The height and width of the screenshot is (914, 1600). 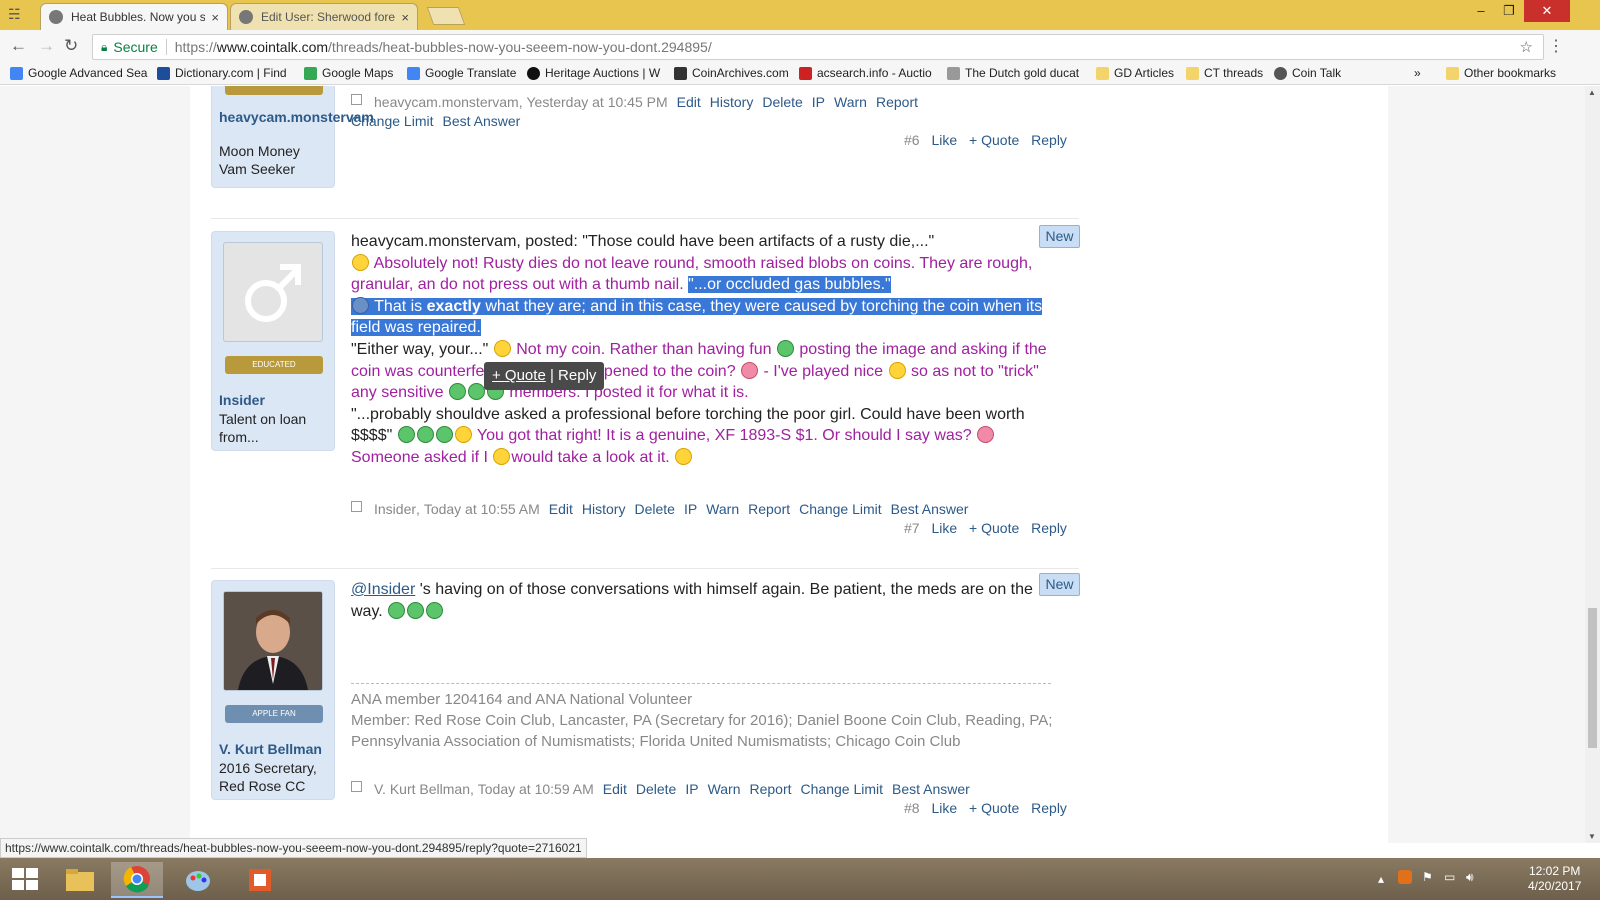 I want to click on post-time: Yesterday at 10:45 PM, so click(x=597, y=102).